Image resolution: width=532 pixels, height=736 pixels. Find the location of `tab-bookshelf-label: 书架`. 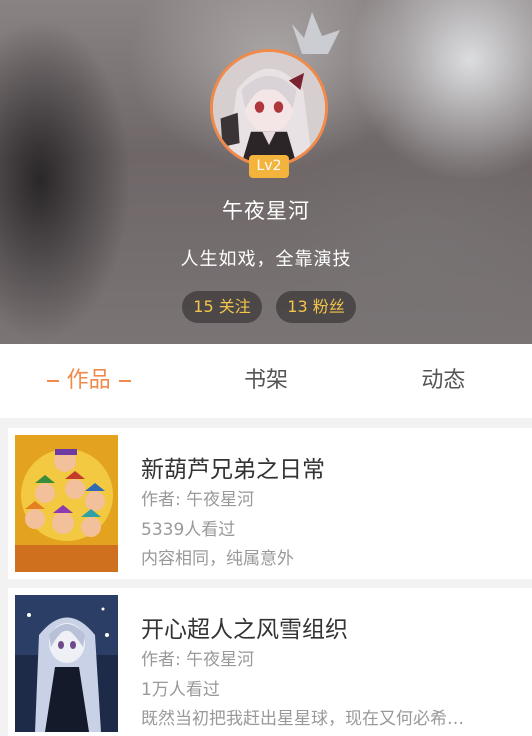

tab-bookshelf-label: 书架 is located at coordinates (265, 380).